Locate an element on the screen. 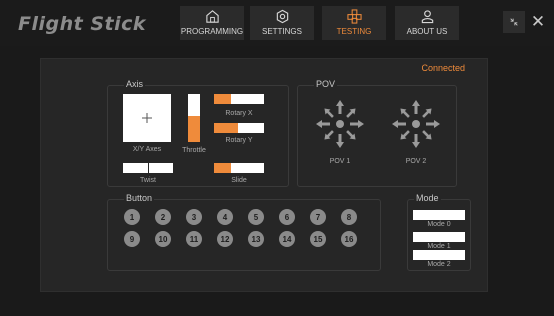 This screenshot has width=554, height=316. joystick-button-indicator: 15 is located at coordinates (318, 239).